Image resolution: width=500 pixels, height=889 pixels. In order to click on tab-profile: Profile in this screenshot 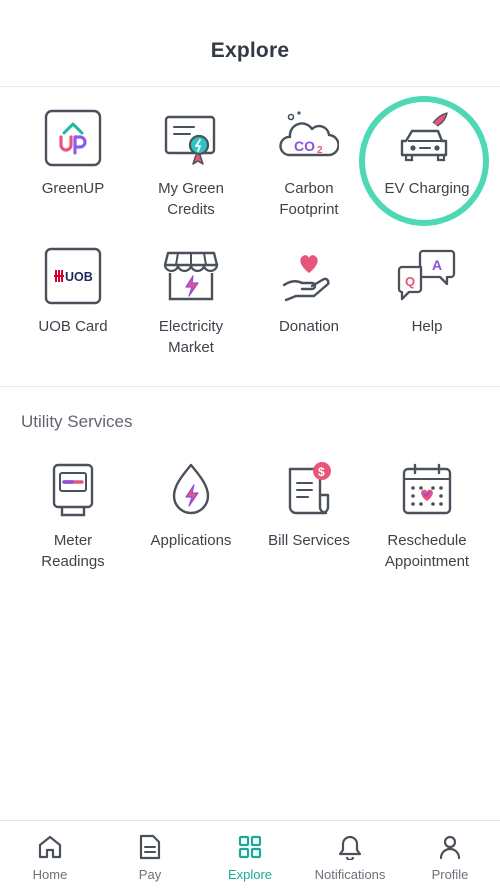, I will do `click(450, 855)`.